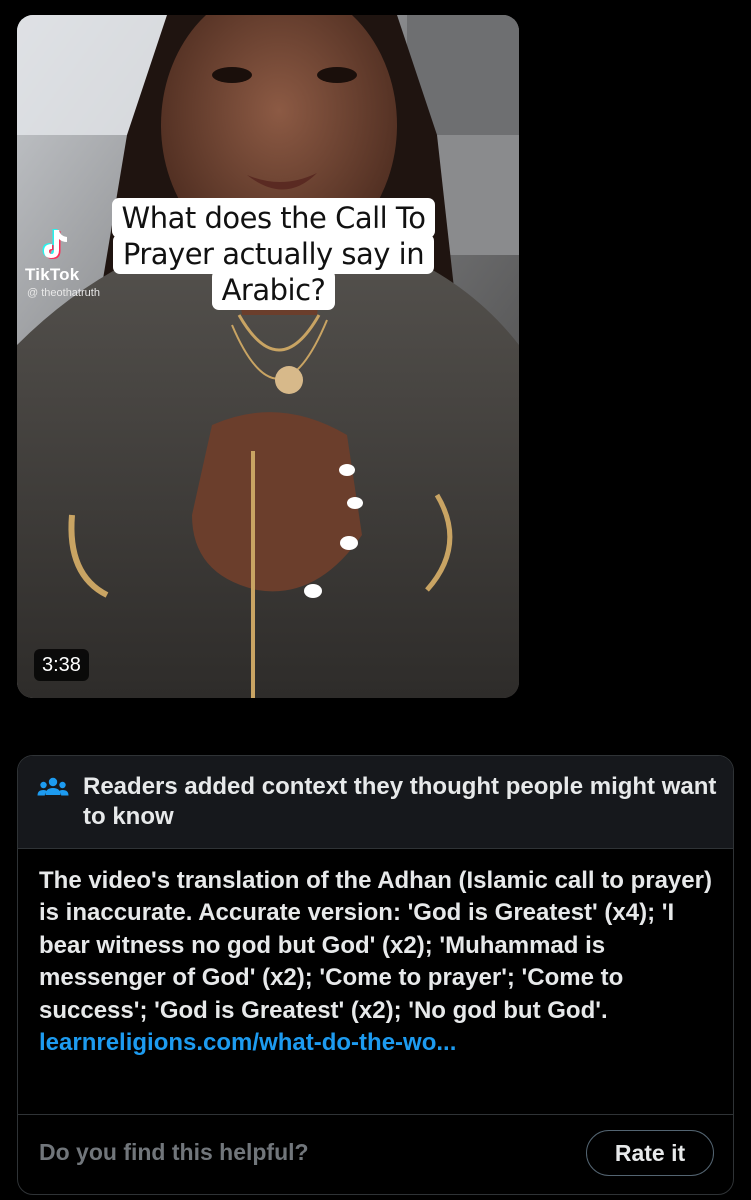 This screenshot has height=1200, width=751. Describe the element at coordinates (63, 293) in the screenshot. I see `tiktok-handle-text: @ theothatruth` at that location.